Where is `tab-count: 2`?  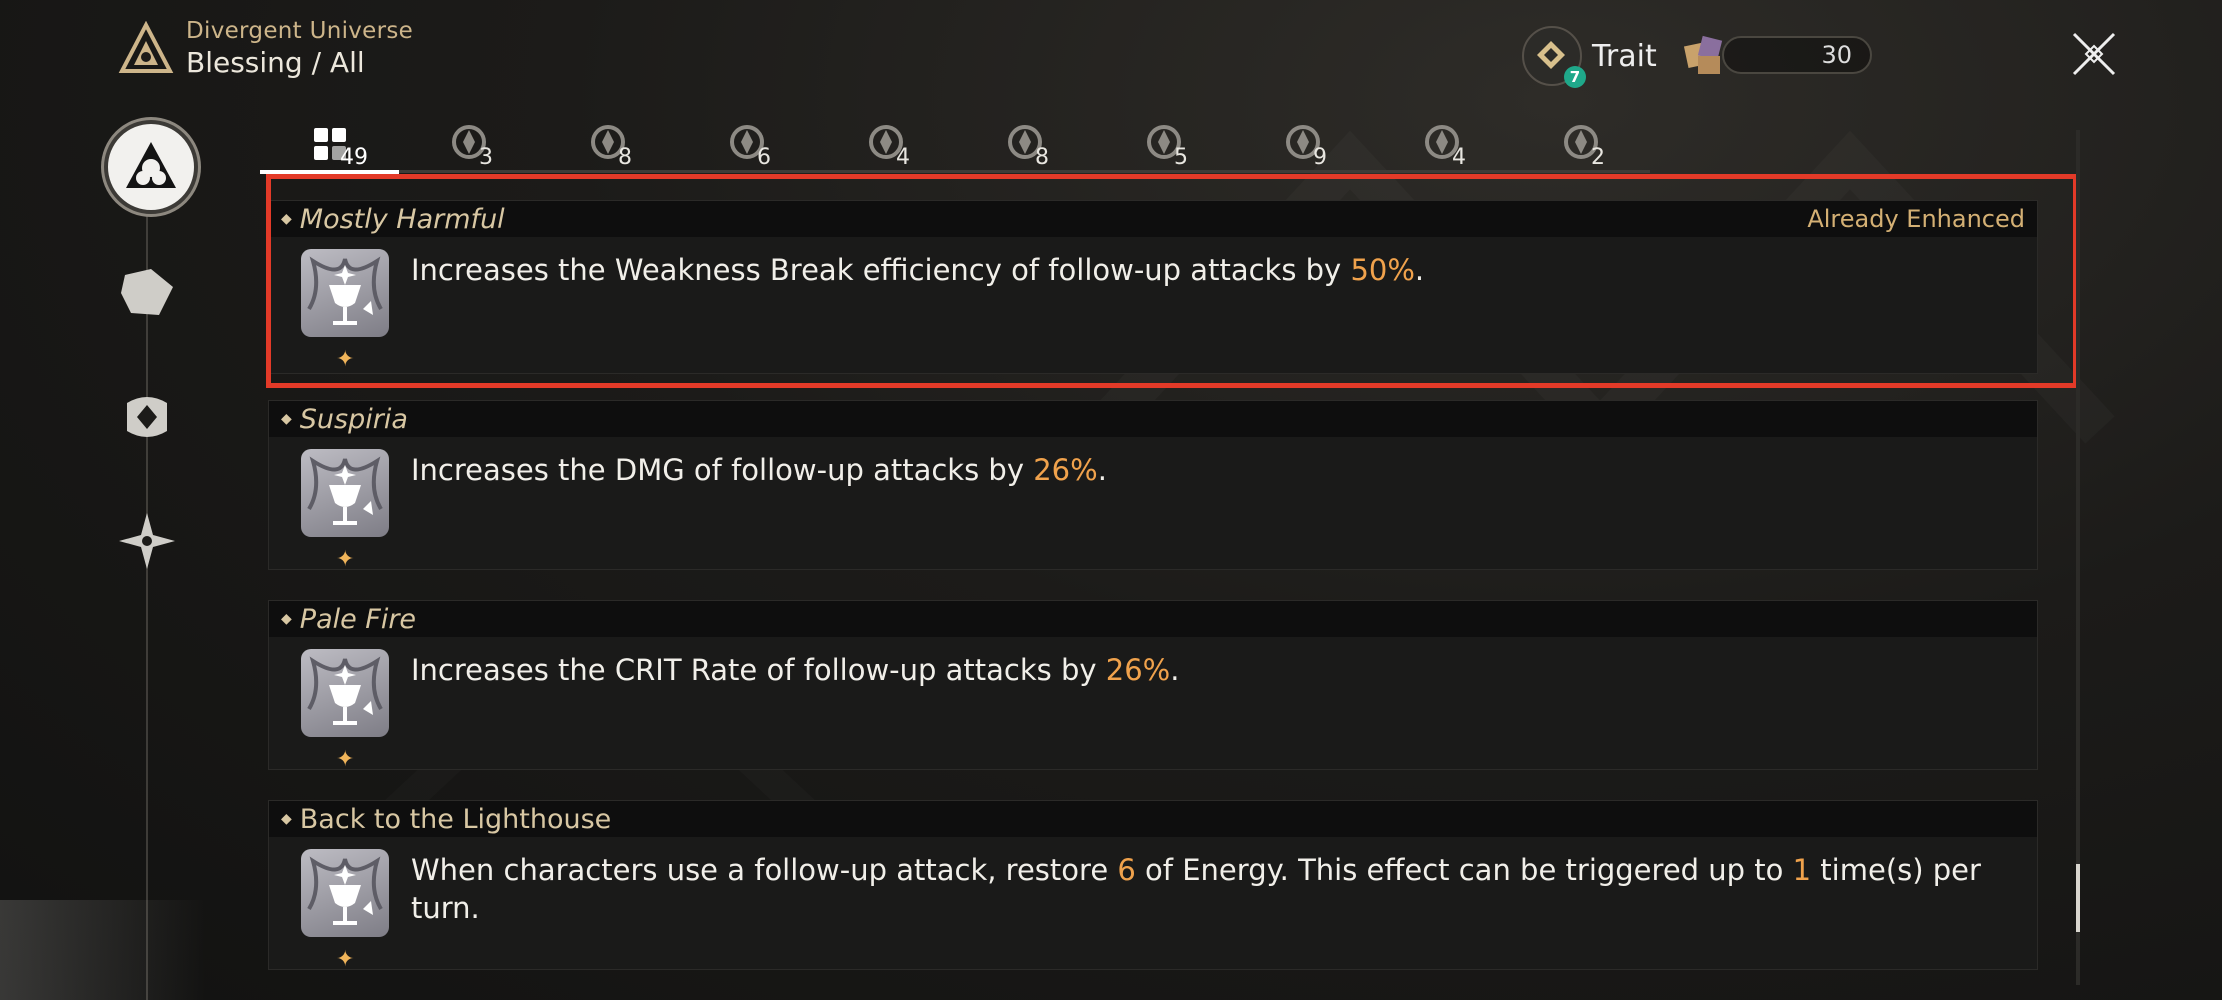
tab-count: 2 is located at coordinates (1598, 157).